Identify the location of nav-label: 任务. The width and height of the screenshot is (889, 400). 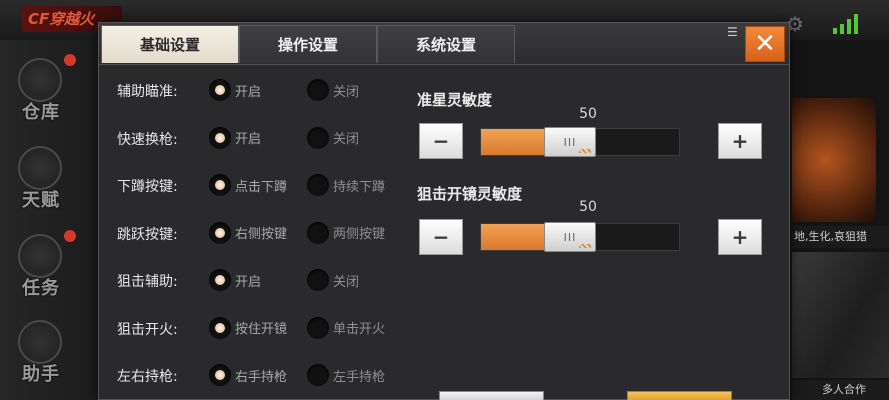
(41, 288).